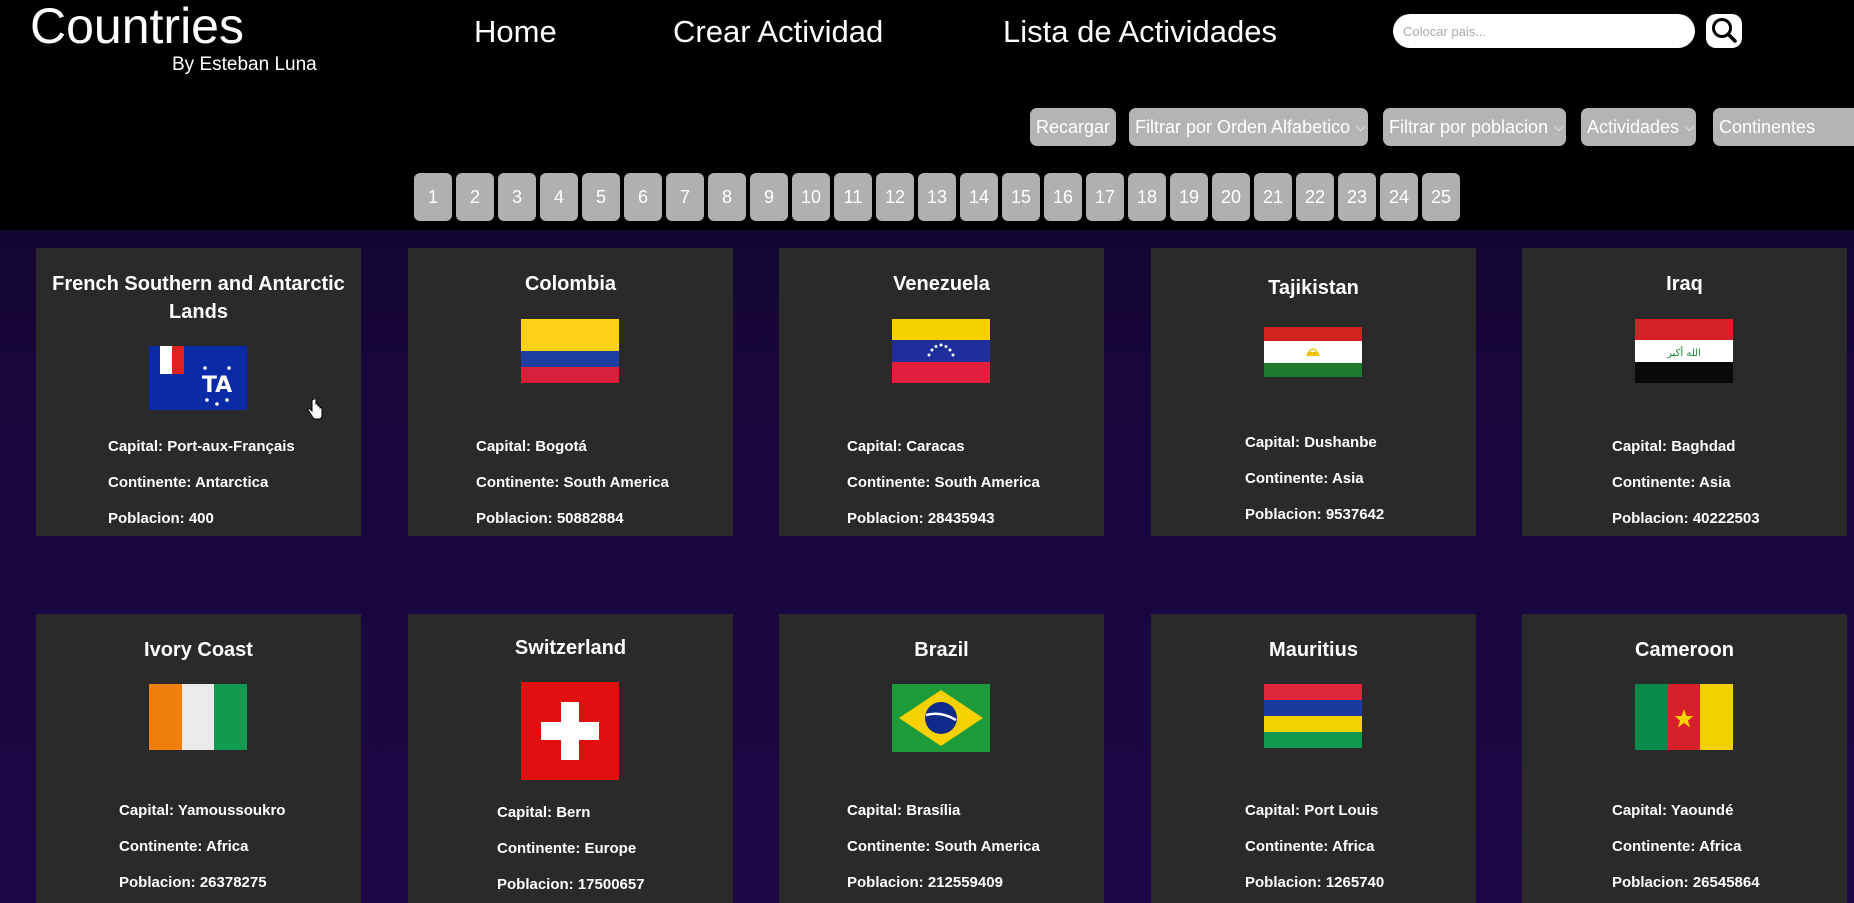 This screenshot has width=1854, height=903. What do you see at coordinates (1355, 882) in the screenshot?
I see `country-population-value: 1265740` at bounding box center [1355, 882].